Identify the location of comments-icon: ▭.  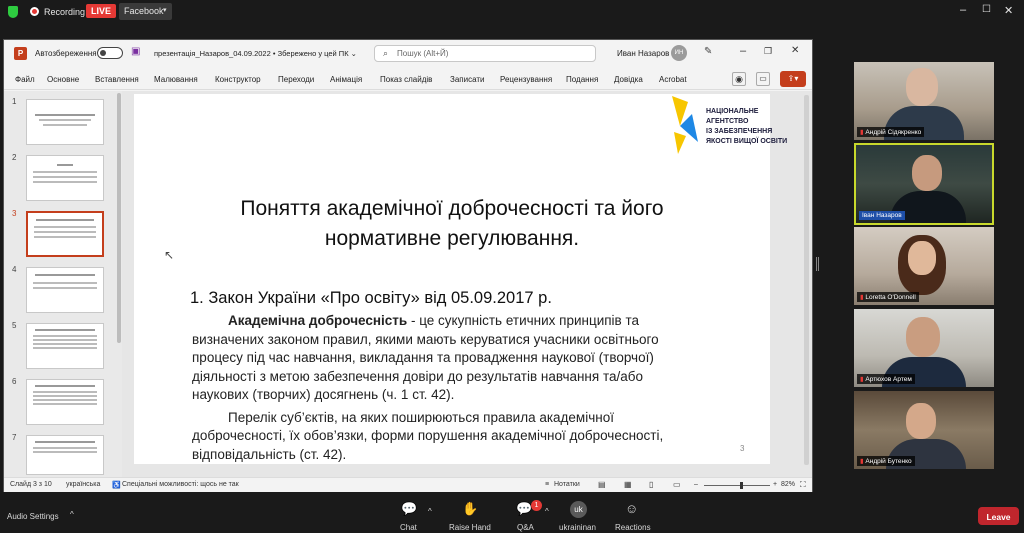
(763, 79).